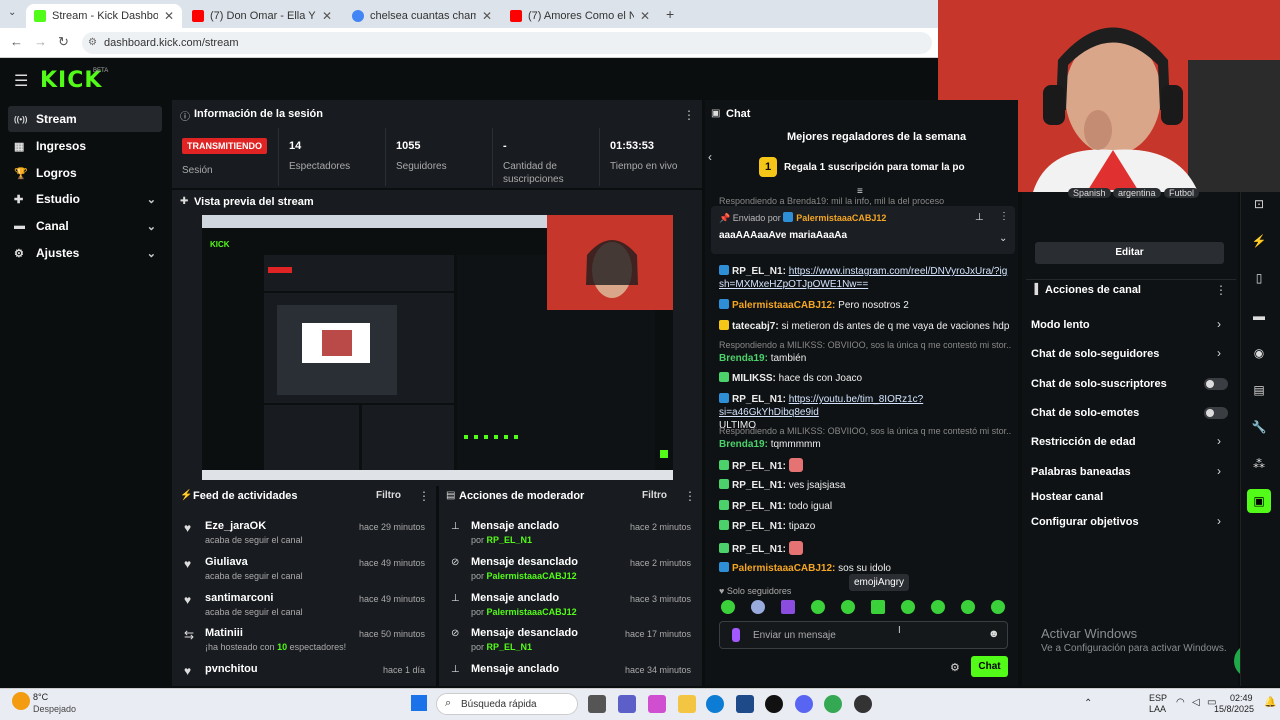 The height and width of the screenshot is (720, 1280). I want to click on chat-username: tatecabj7:, so click(755, 326).